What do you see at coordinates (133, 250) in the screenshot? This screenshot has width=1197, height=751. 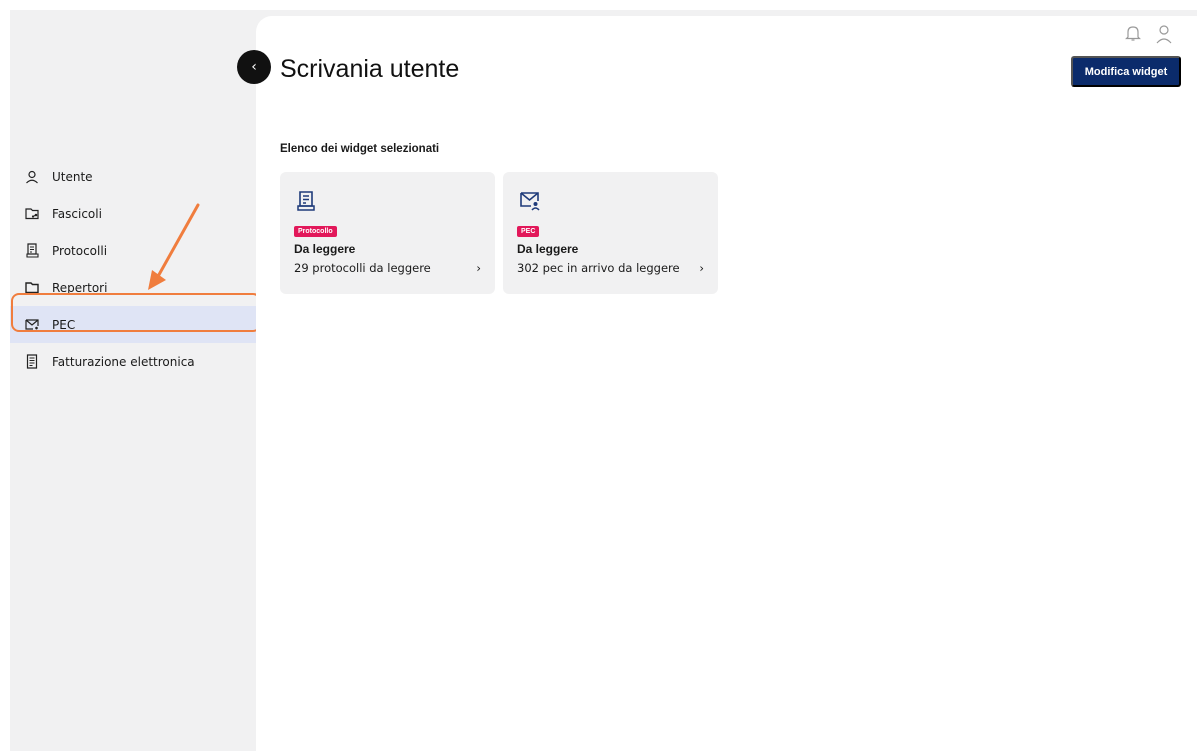 I see `sidebar-item-protocolli: Protocolli` at bounding box center [133, 250].